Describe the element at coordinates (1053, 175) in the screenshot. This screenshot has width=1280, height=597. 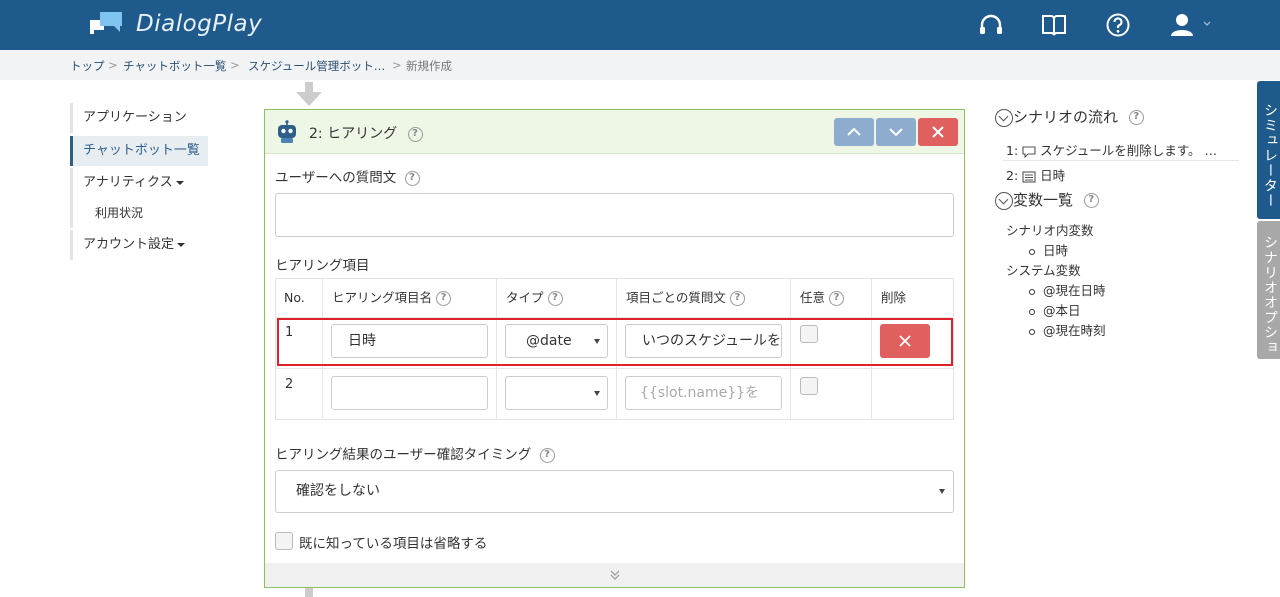
I see `scenario-step-text: 日時` at that location.